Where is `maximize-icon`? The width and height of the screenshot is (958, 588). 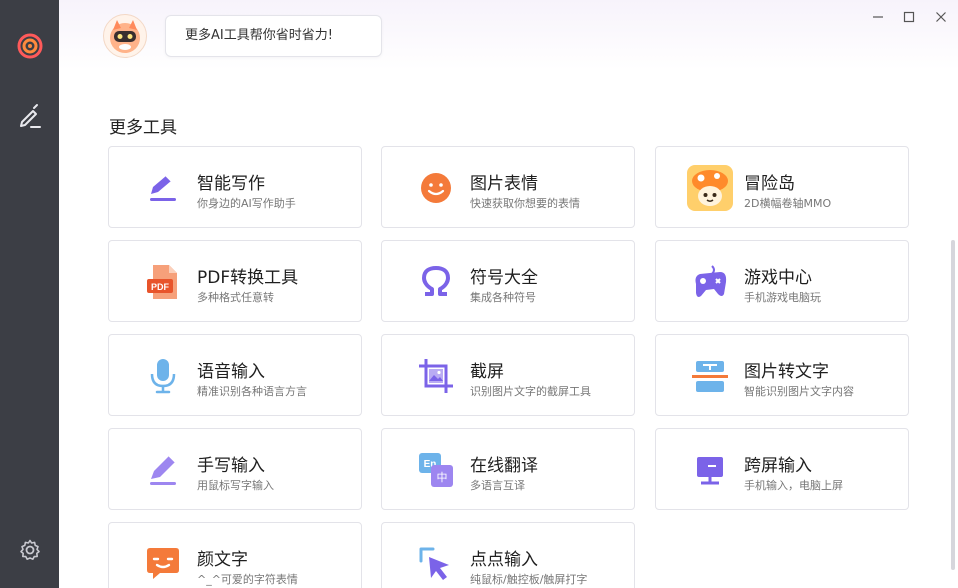 maximize-icon is located at coordinates (909, 17).